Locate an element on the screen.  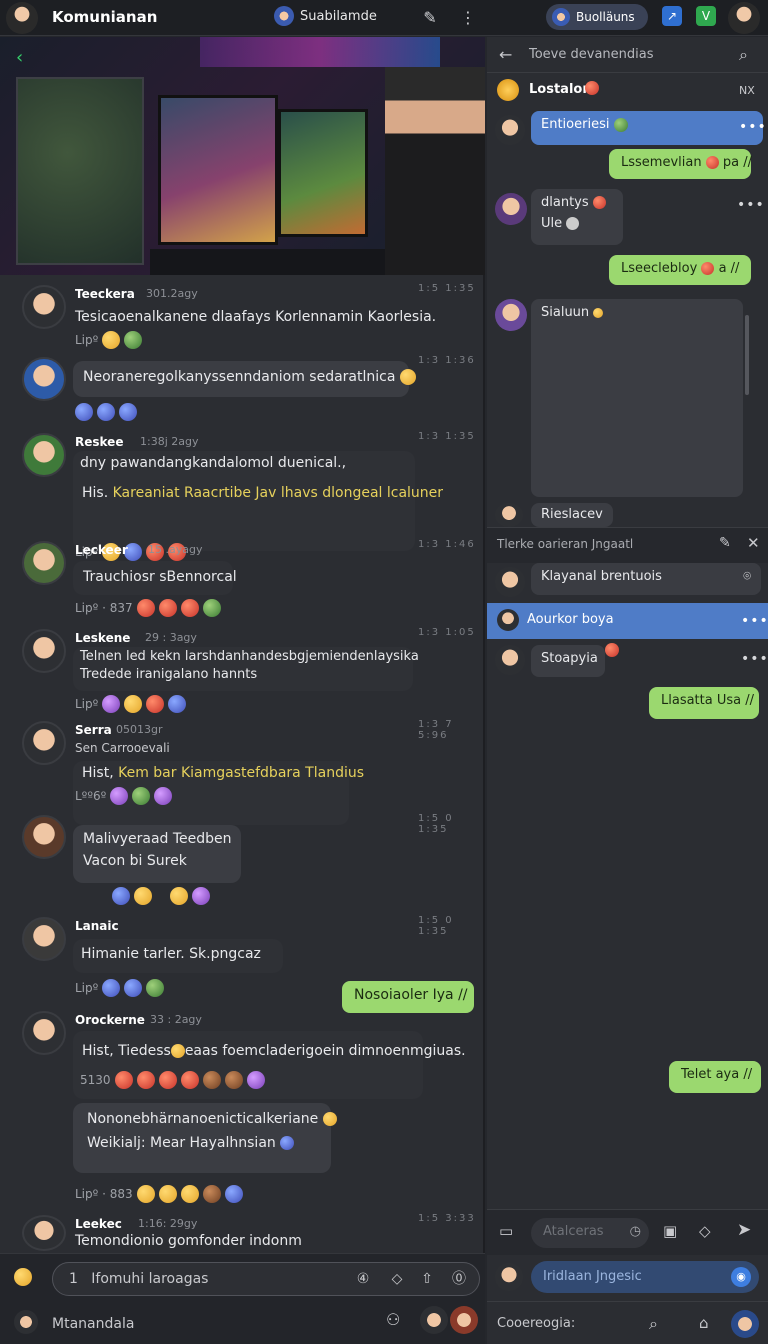
reactions: Lipº · 837 is located at coordinates (148, 608).